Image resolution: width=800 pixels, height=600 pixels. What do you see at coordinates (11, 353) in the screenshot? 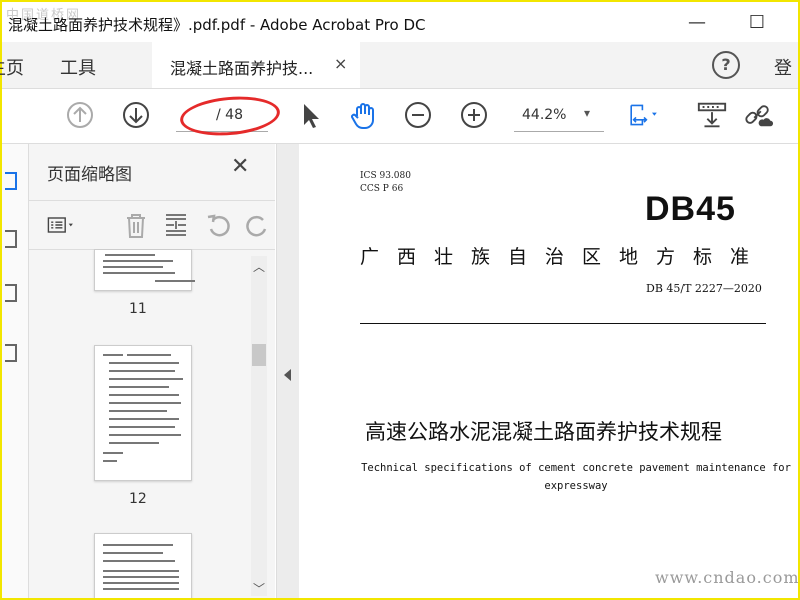
I see `layers-rail-icon` at bounding box center [11, 353].